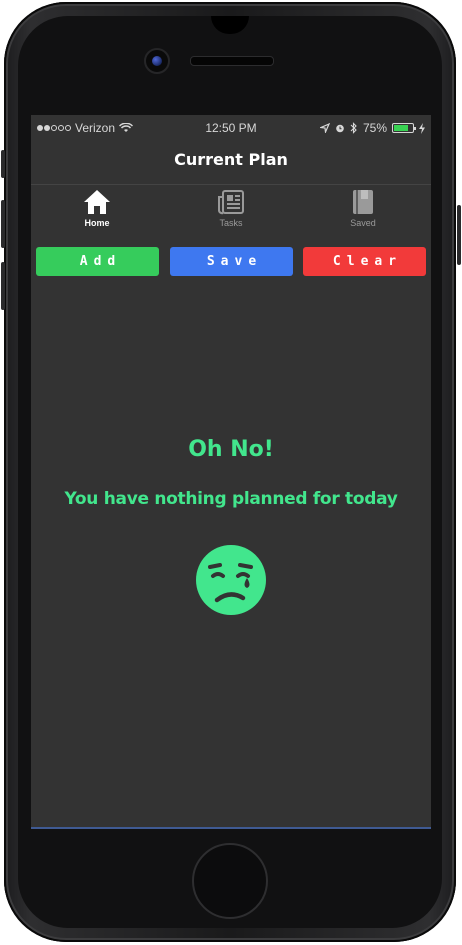 This screenshot has height=945, width=462. I want to click on add-button: Add, so click(97, 261).